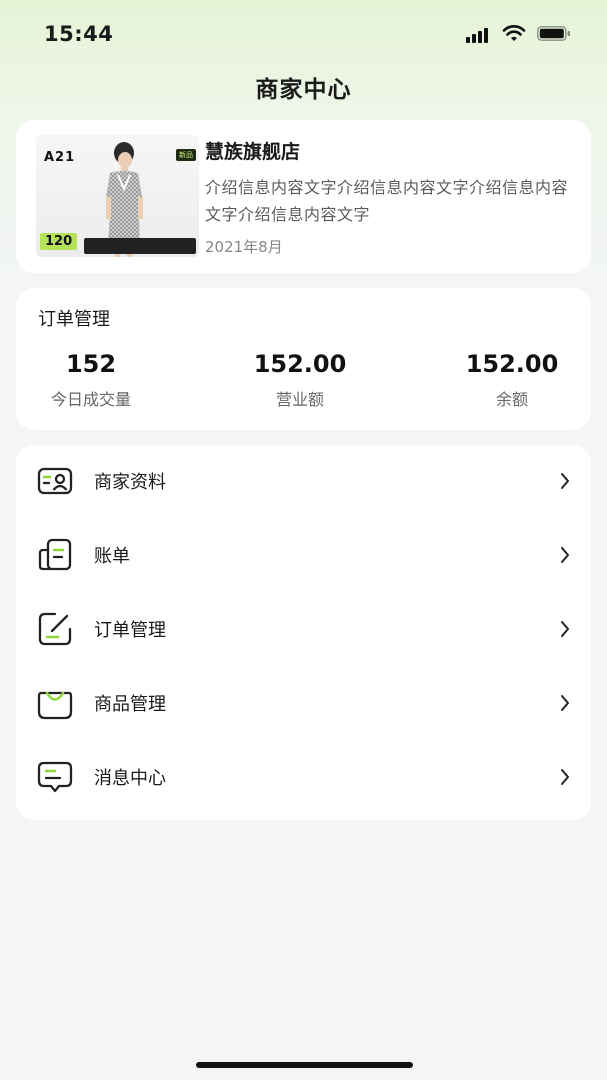 The height and width of the screenshot is (1080, 607). What do you see at coordinates (303, 629) in the screenshot?
I see `menu-item-order-management: 订单管理` at bounding box center [303, 629].